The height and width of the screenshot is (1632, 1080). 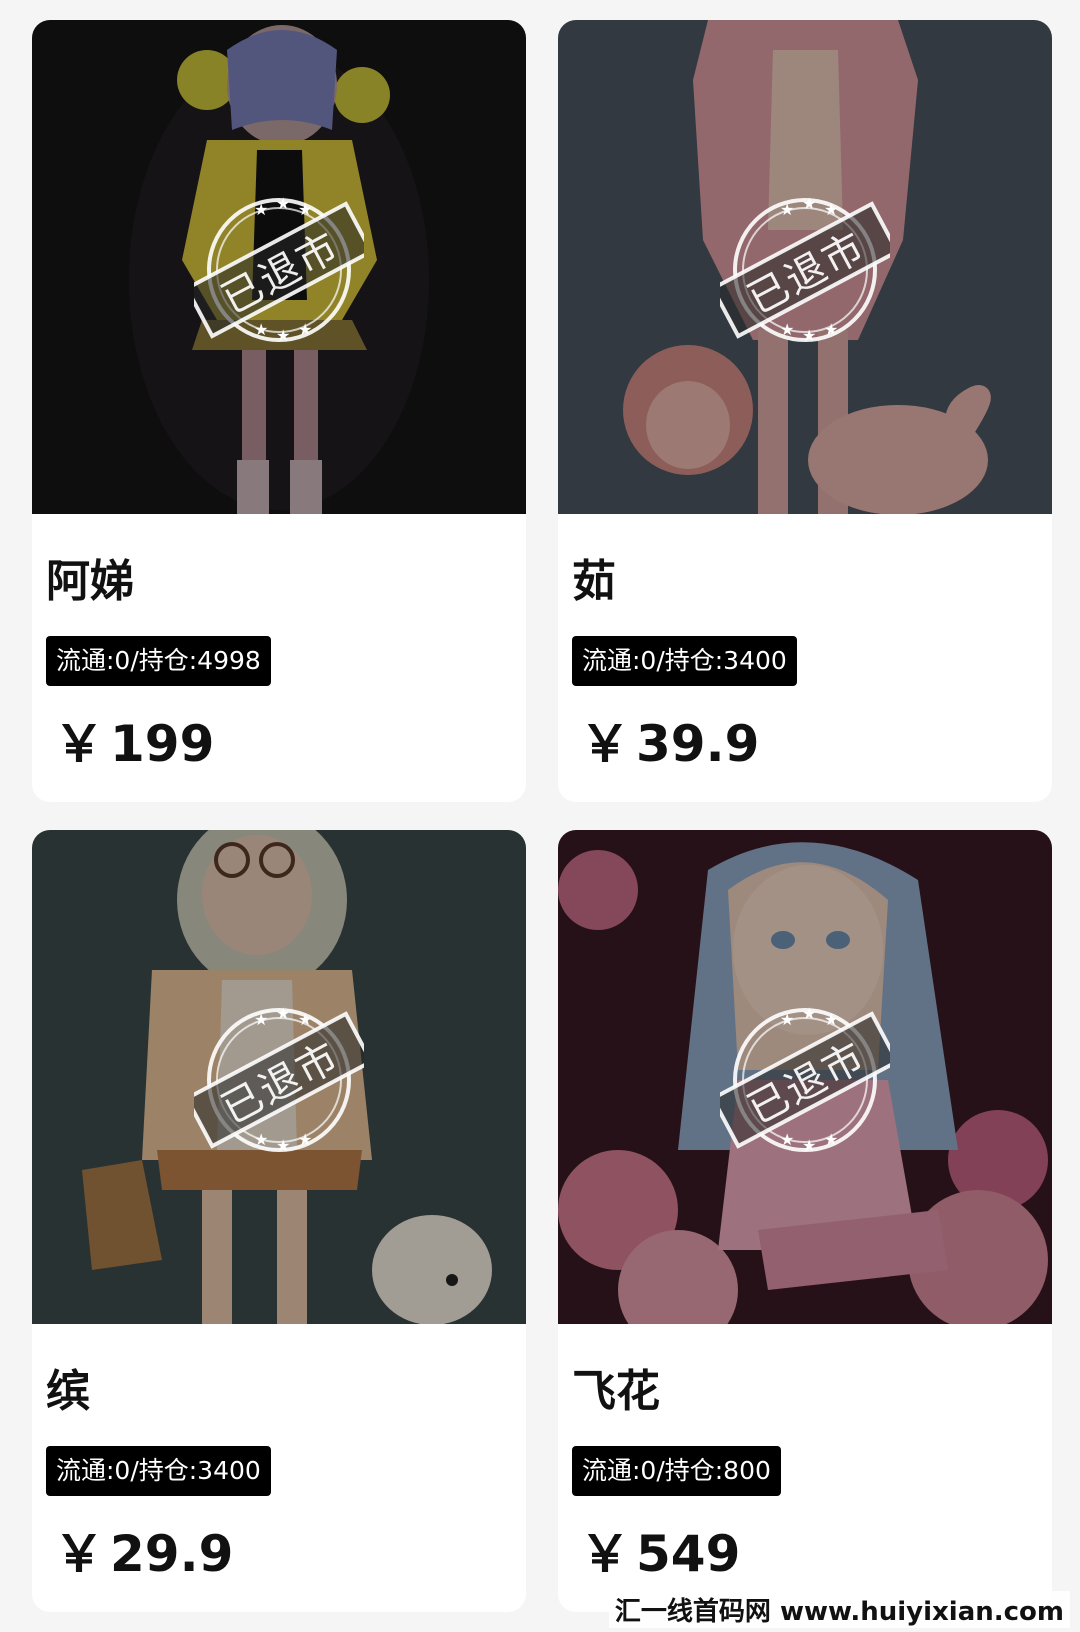 What do you see at coordinates (676, 1471) in the screenshot?
I see `circulation-badge: 流通:0/持仓:800` at bounding box center [676, 1471].